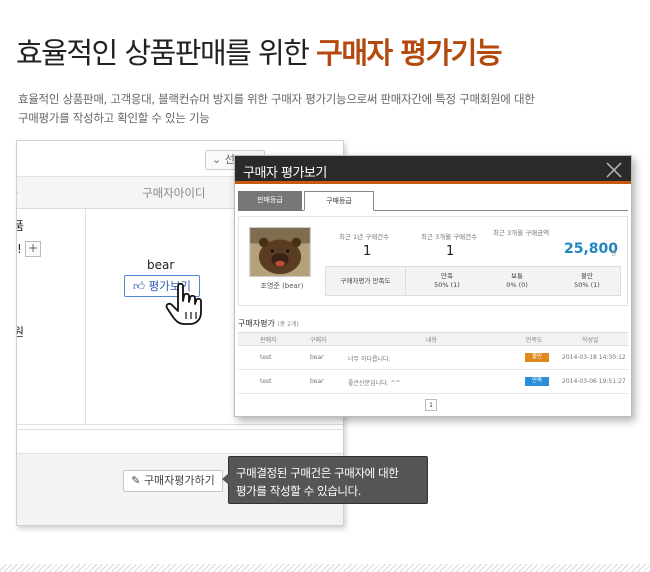 The image size is (650, 572). What do you see at coordinates (325, 568) in the screenshot?
I see `bottom-divider` at bounding box center [325, 568].